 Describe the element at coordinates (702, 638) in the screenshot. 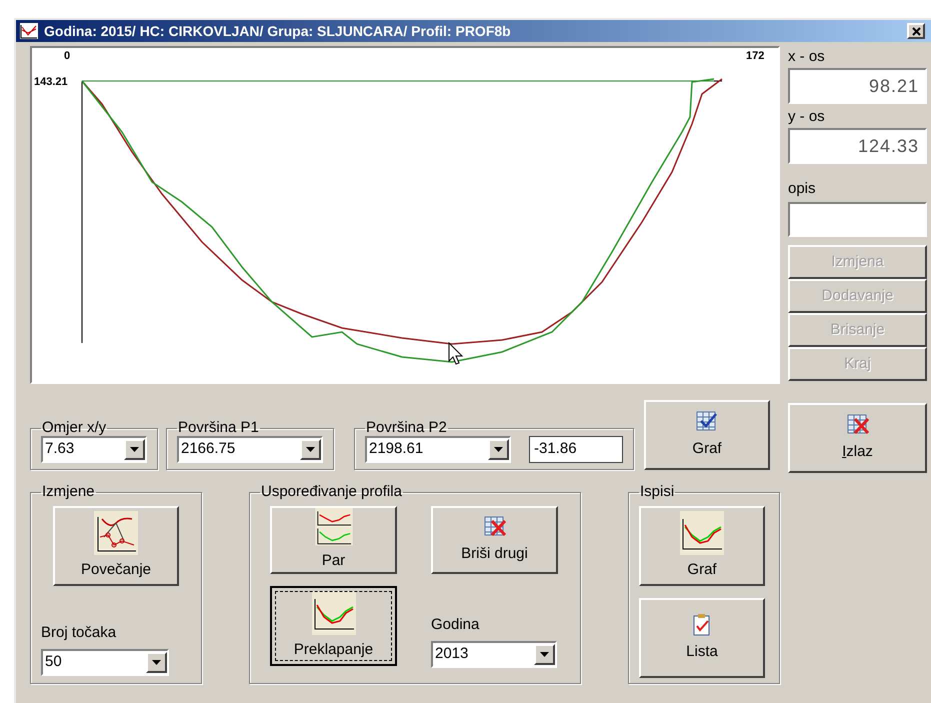

I see `toolbar-button: Lista` at that location.